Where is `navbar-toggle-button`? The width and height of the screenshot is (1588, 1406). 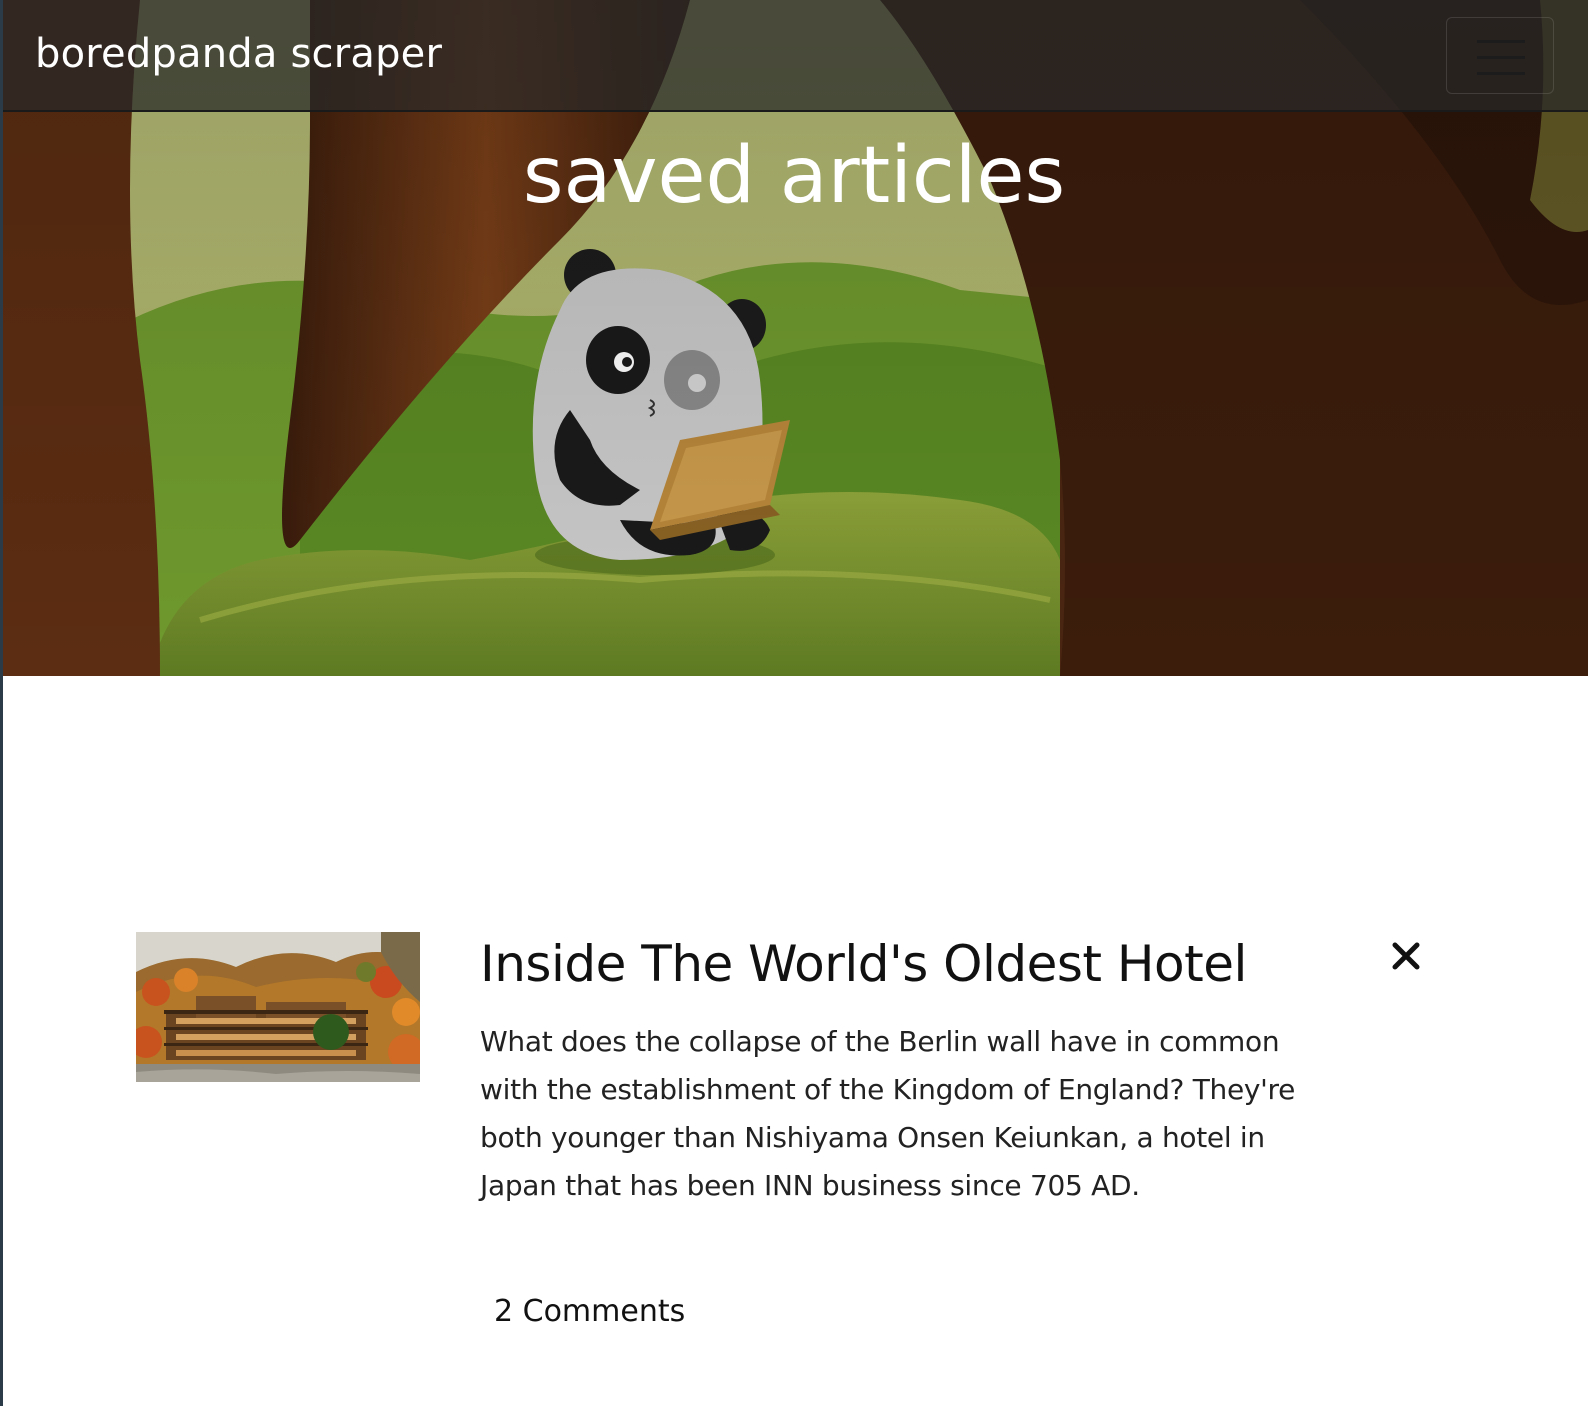
navbar-toggle-button is located at coordinates (1500, 55).